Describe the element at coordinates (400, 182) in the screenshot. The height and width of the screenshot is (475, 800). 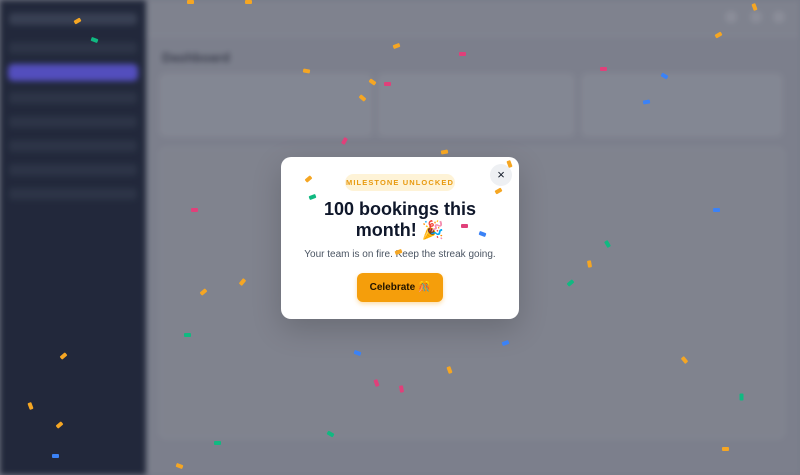
I see `milestone-badge: MILESTONE UNLOCKED` at that location.